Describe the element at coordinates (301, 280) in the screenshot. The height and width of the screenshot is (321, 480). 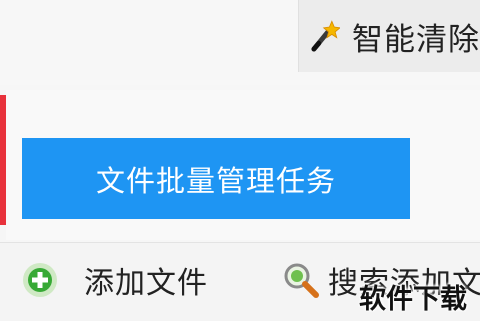
I see `search-icon` at that location.